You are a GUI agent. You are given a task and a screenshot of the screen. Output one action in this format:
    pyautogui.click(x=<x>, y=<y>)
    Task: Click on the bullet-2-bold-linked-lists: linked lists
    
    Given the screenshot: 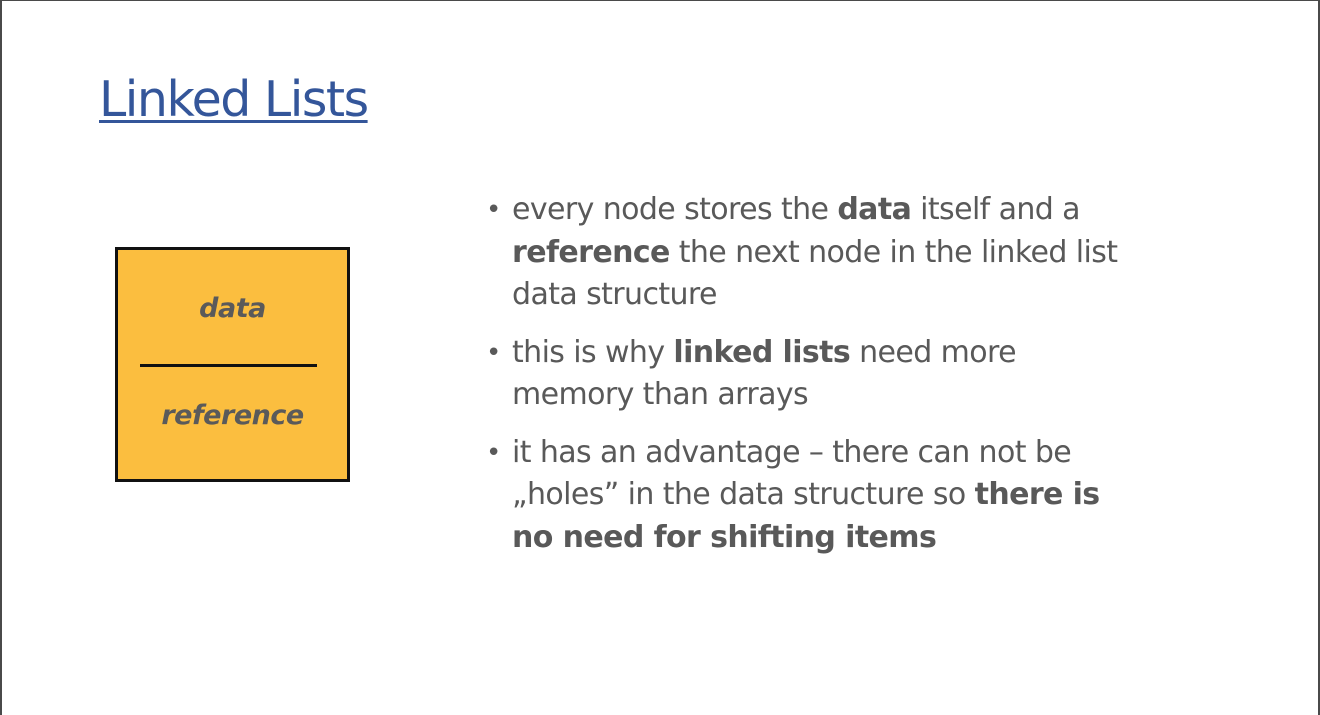 What is the action you would take?
    pyautogui.click(x=762, y=352)
    